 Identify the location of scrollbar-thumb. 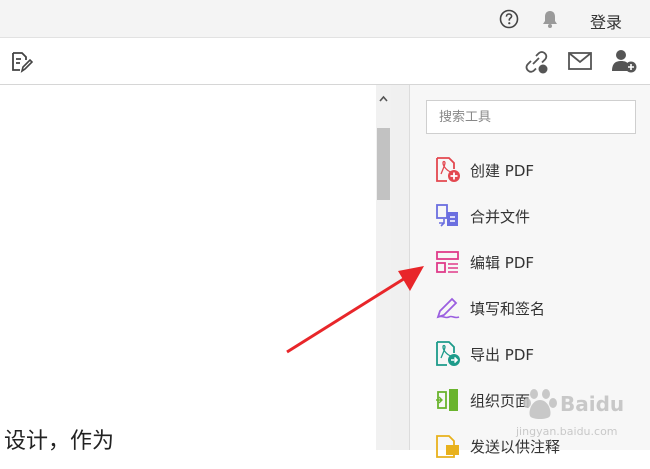
(383, 164).